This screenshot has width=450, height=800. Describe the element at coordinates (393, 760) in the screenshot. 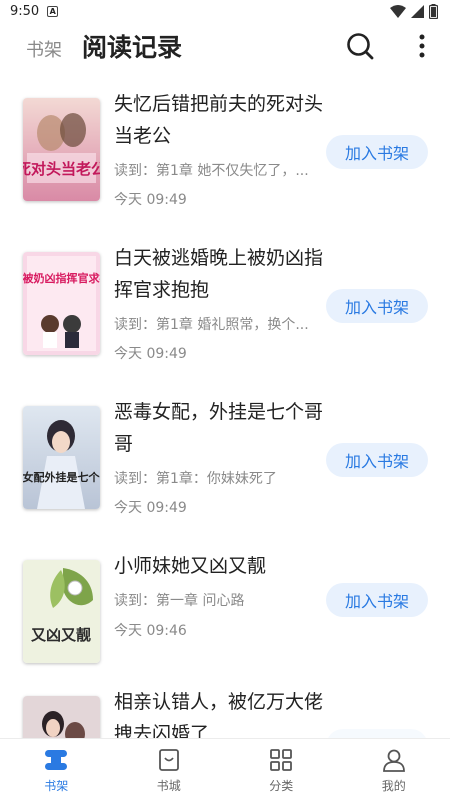

I see `profile-icon` at that location.